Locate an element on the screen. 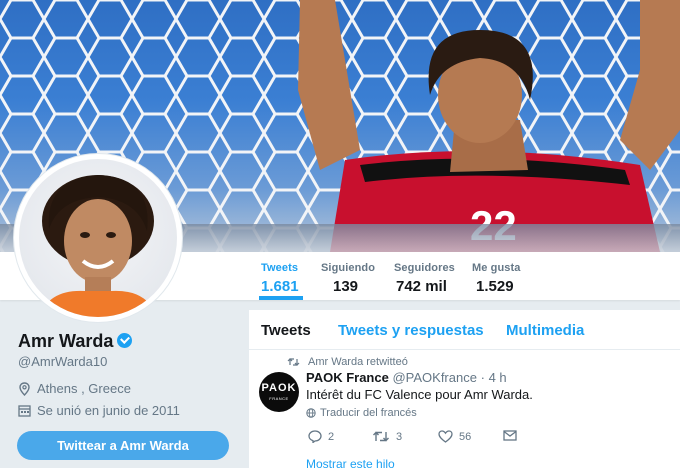 The image size is (680, 468). reply-action: 2 is located at coordinates (321, 436).